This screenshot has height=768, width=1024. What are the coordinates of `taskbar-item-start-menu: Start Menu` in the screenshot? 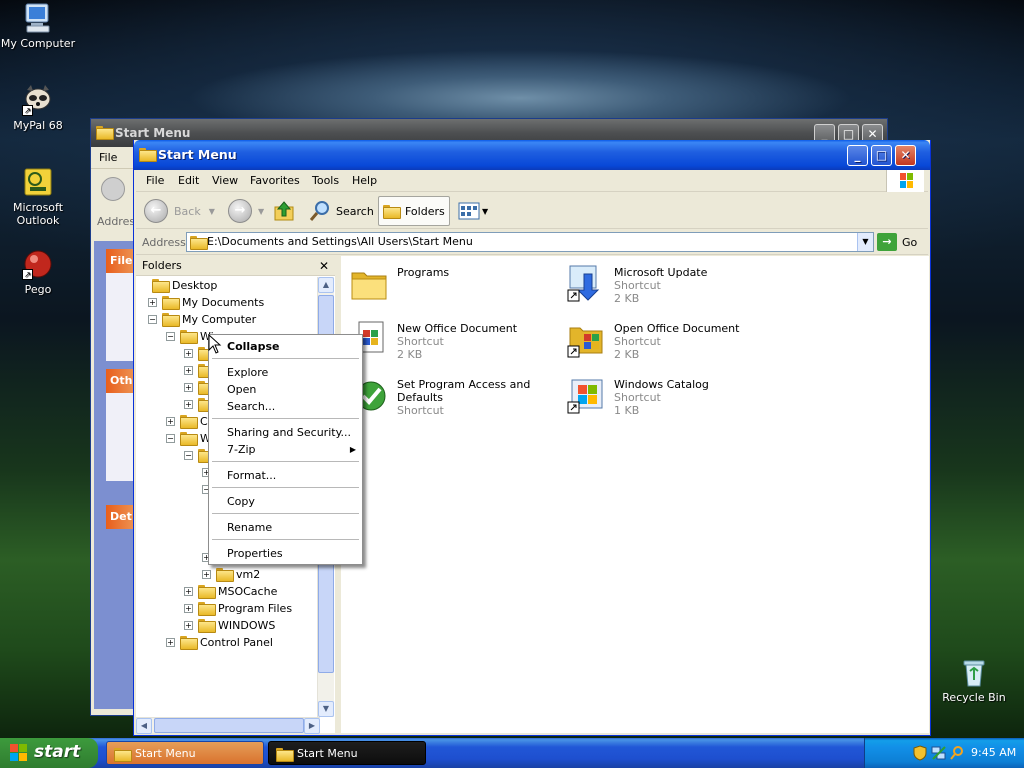 It's located at (347, 753).